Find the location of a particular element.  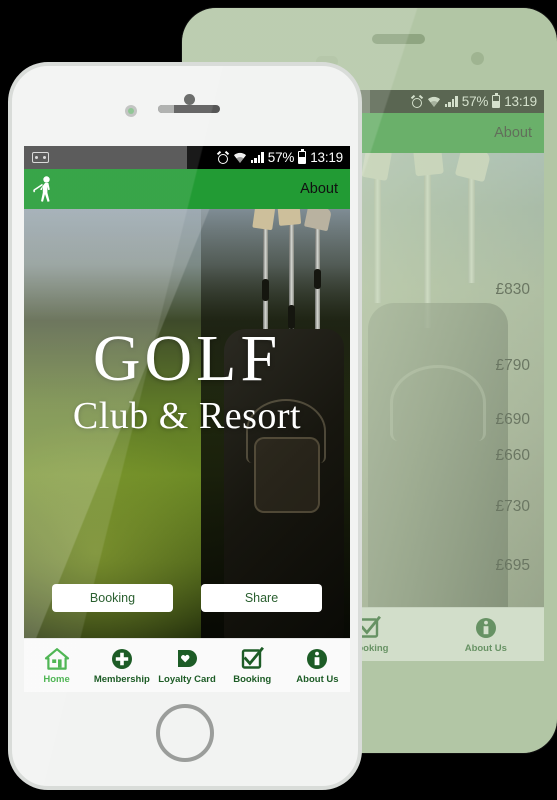

rate-price: £660 is located at coordinates (512, 456).